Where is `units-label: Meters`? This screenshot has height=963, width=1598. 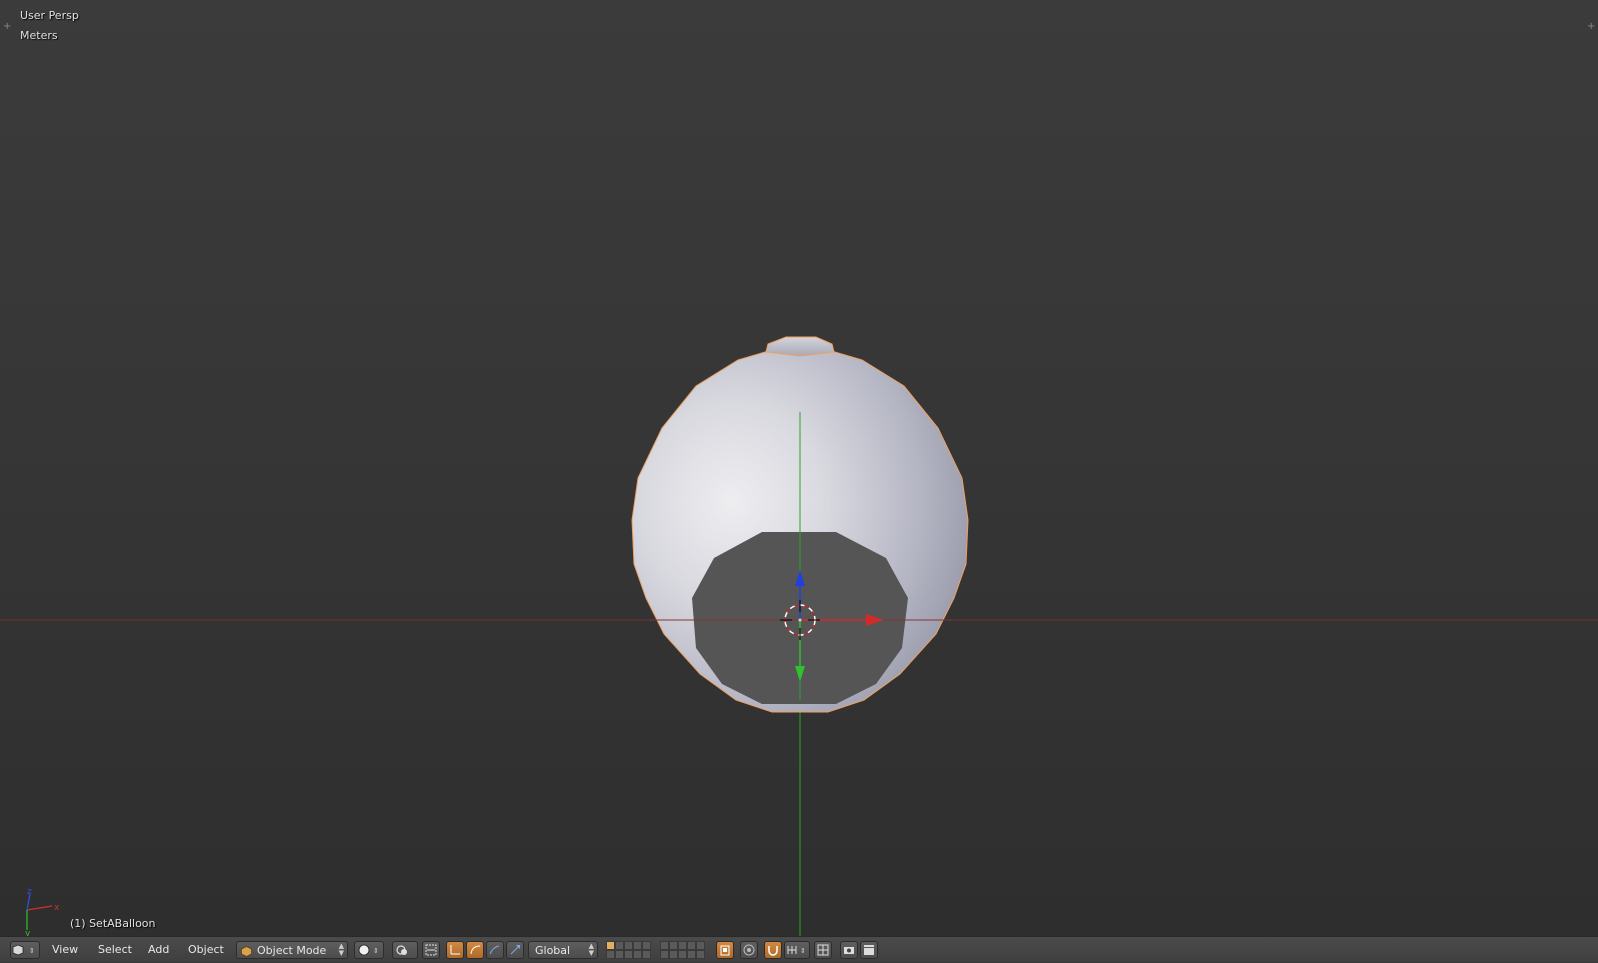
units-label: Meters is located at coordinates (39, 35).